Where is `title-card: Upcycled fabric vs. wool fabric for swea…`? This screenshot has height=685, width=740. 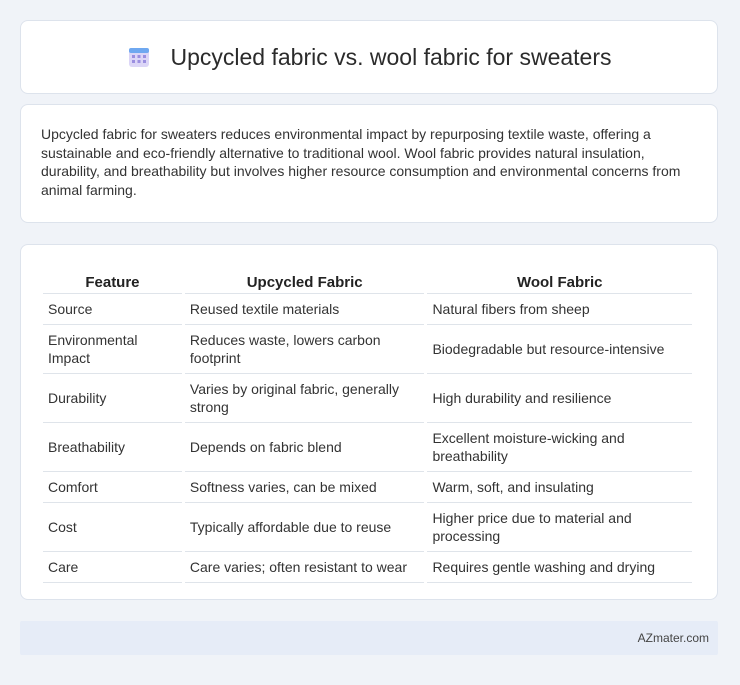
title-card: Upcycled fabric vs. wool fabric for swea… is located at coordinates (369, 57).